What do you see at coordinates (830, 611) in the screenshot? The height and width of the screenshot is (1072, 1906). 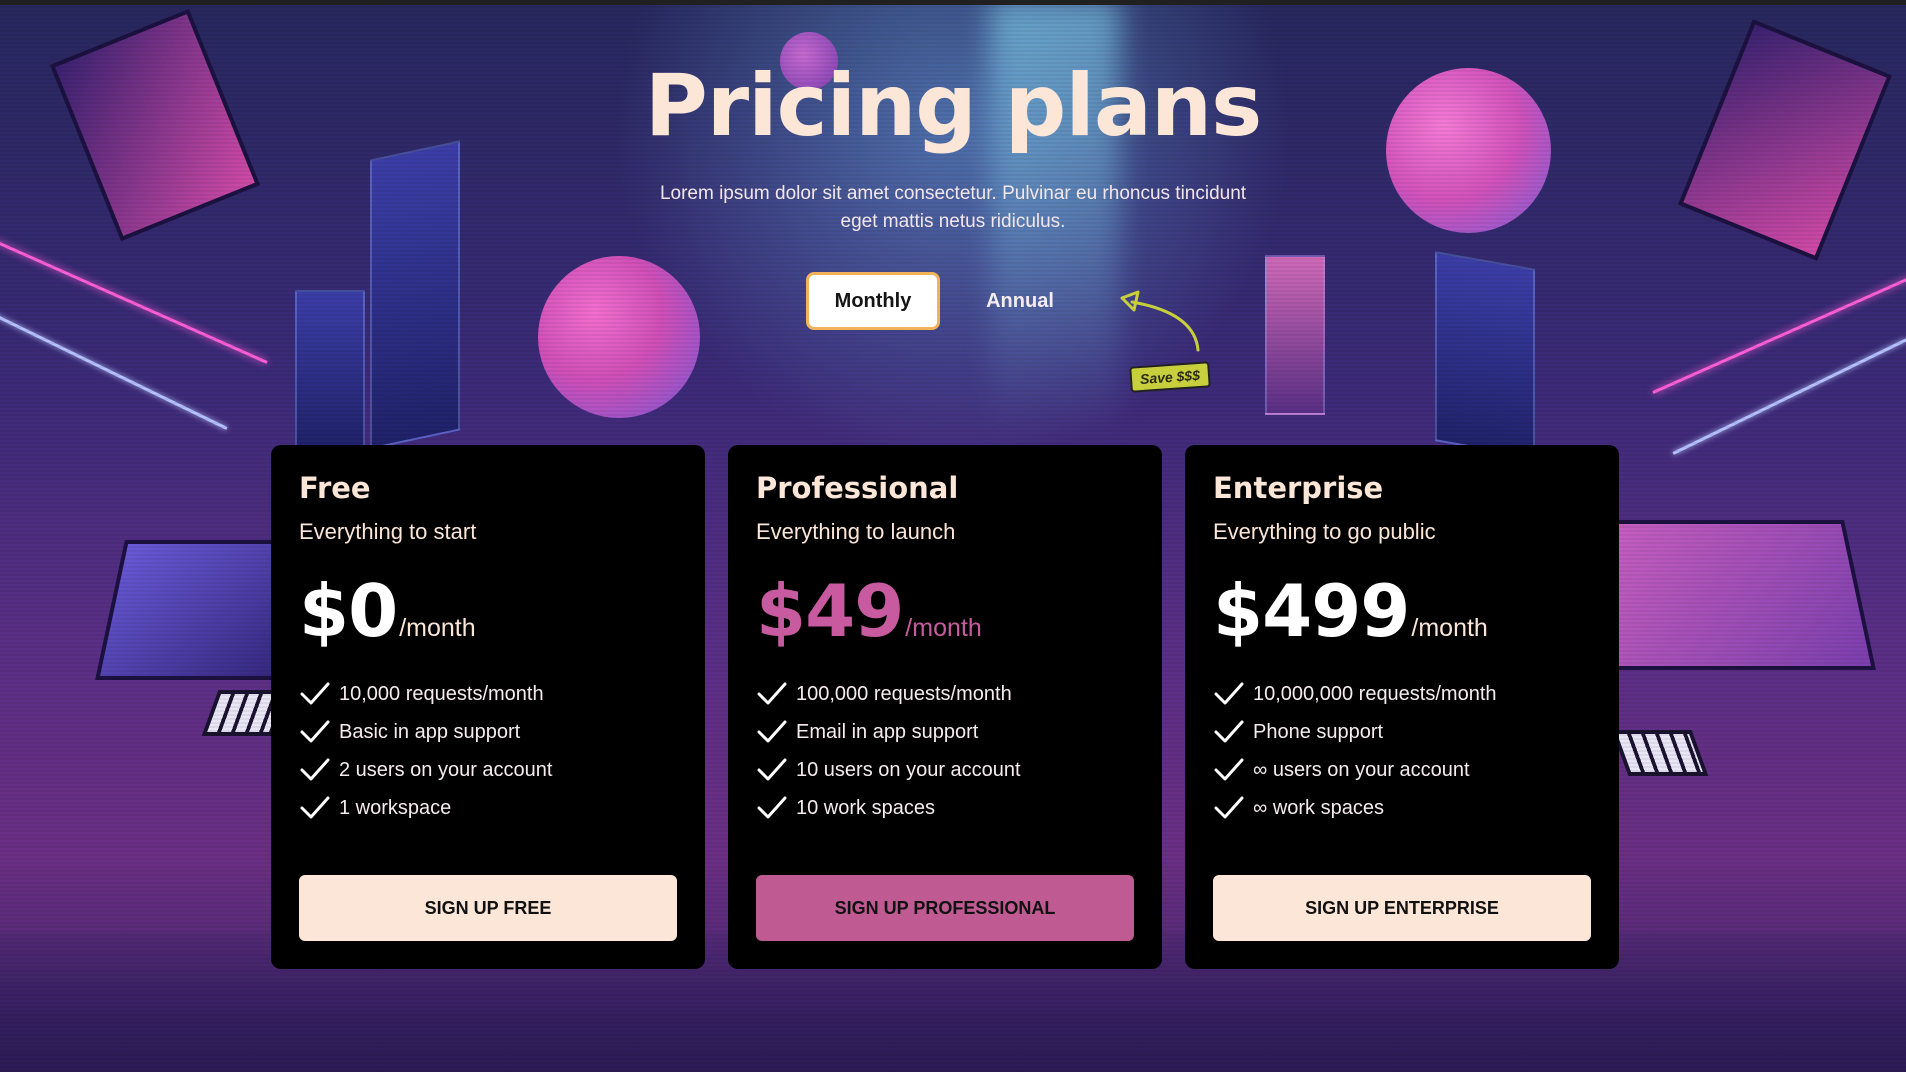 I see `plan-price: $49` at bounding box center [830, 611].